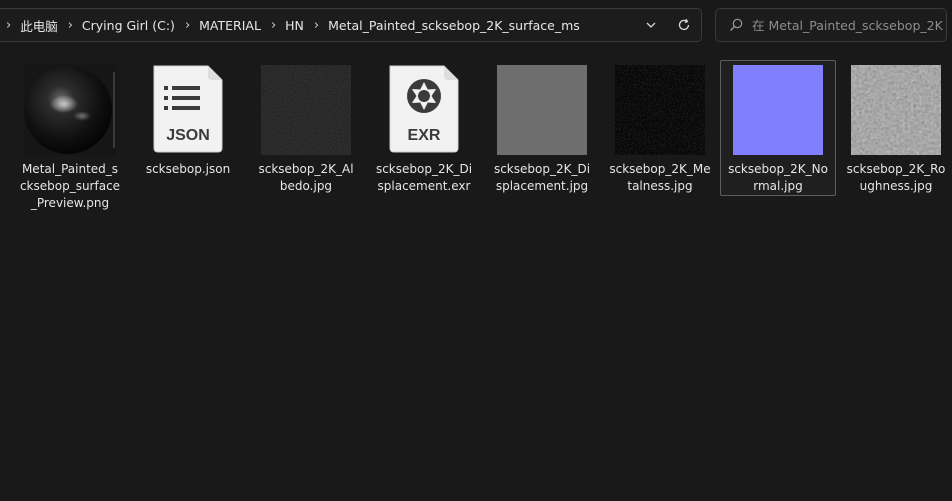 Image resolution: width=952 pixels, height=501 pixels. I want to click on refresh-button, so click(684, 25).